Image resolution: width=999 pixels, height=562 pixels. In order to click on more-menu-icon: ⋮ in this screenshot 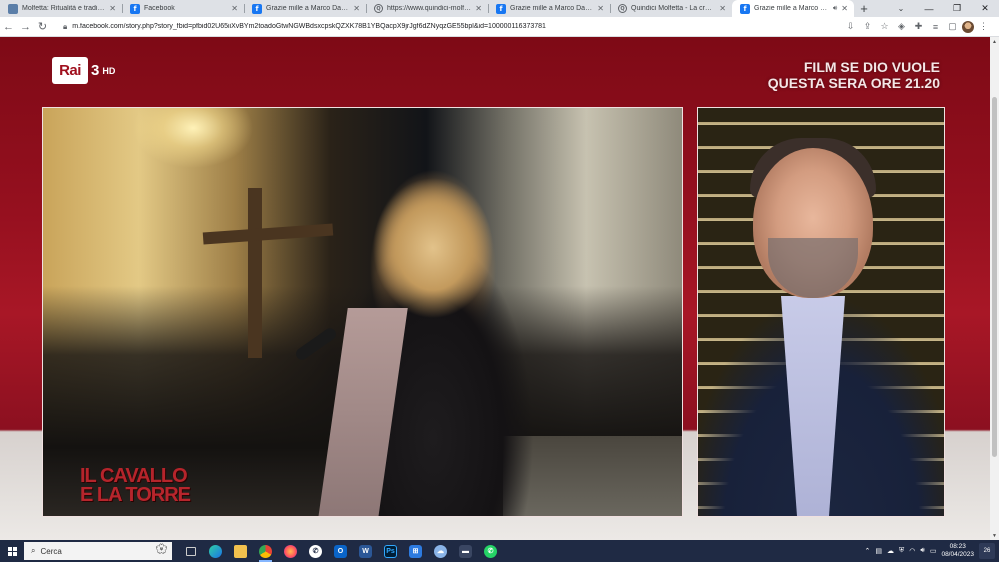, I will do `click(983, 26)`.